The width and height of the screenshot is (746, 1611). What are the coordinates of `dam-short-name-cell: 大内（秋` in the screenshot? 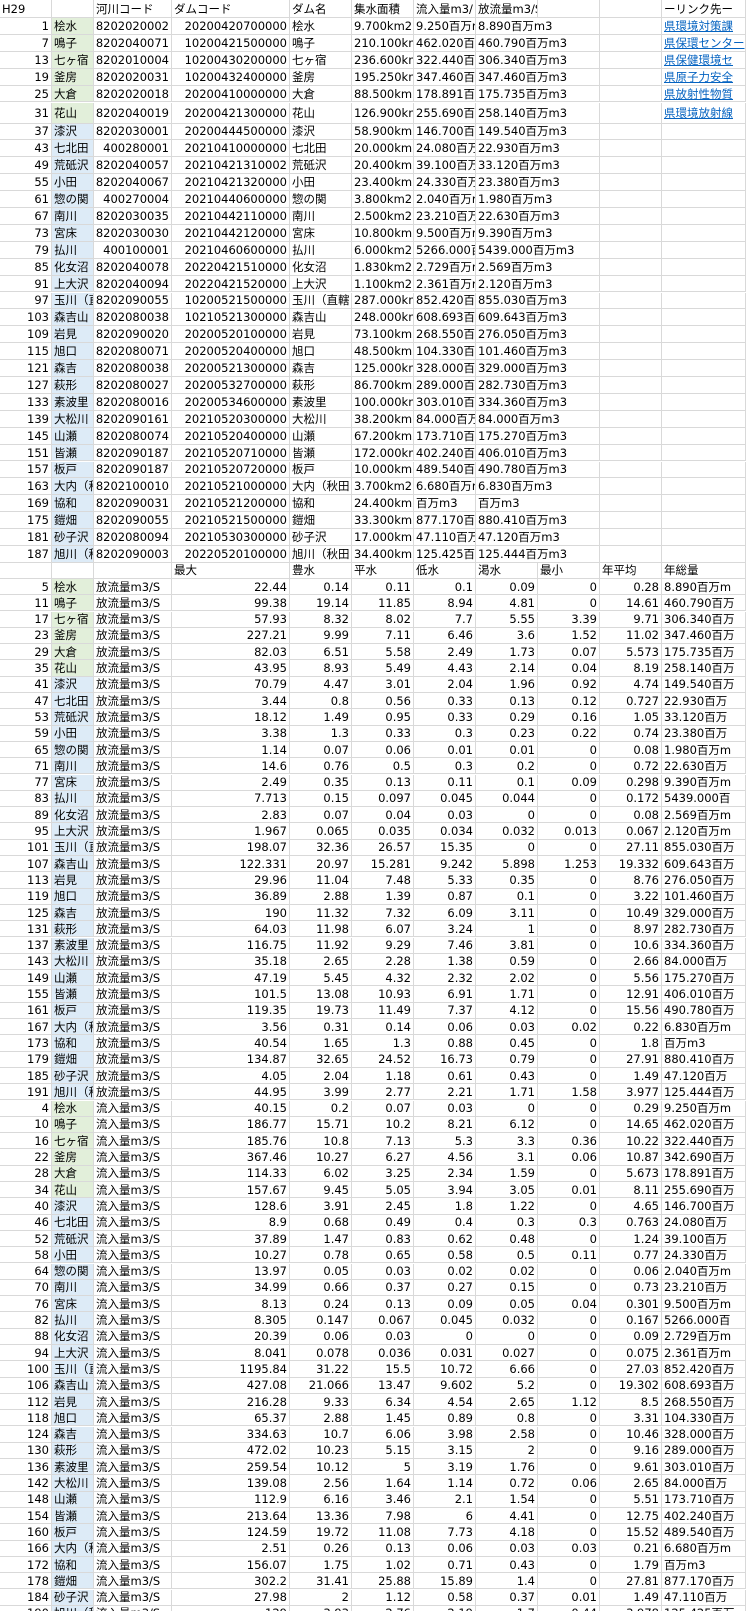 It's located at (73, 487).